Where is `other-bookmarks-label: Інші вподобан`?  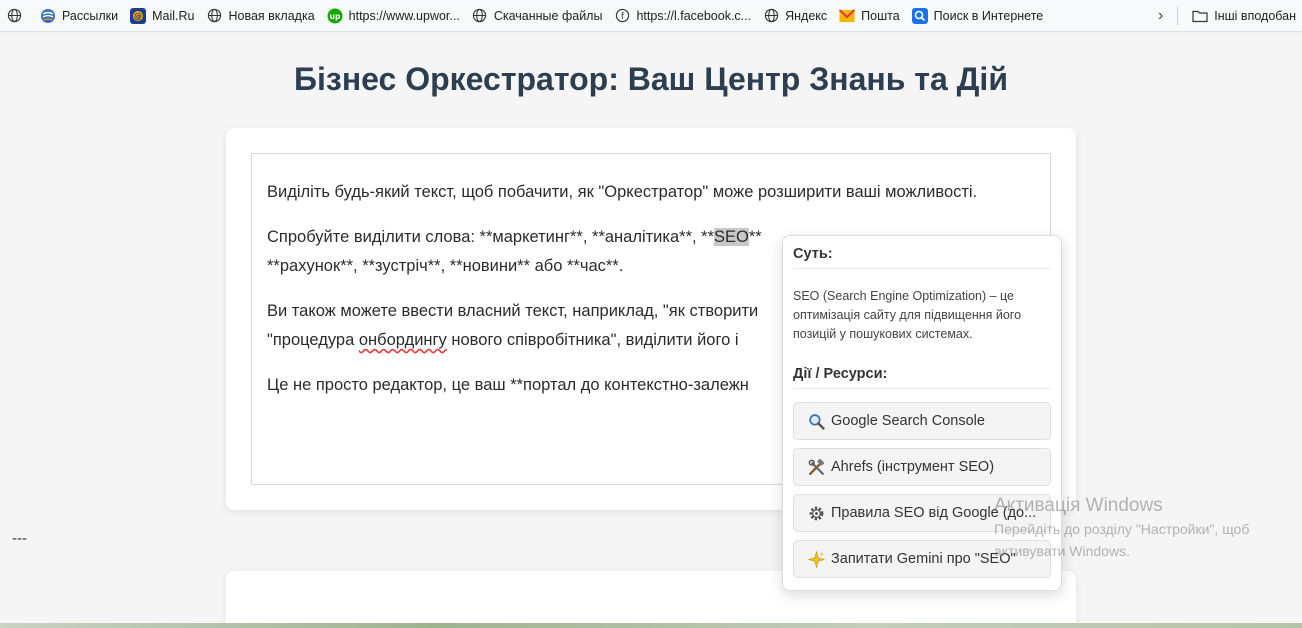
other-bookmarks-label: Інші вподобан is located at coordinates (1255, 15).